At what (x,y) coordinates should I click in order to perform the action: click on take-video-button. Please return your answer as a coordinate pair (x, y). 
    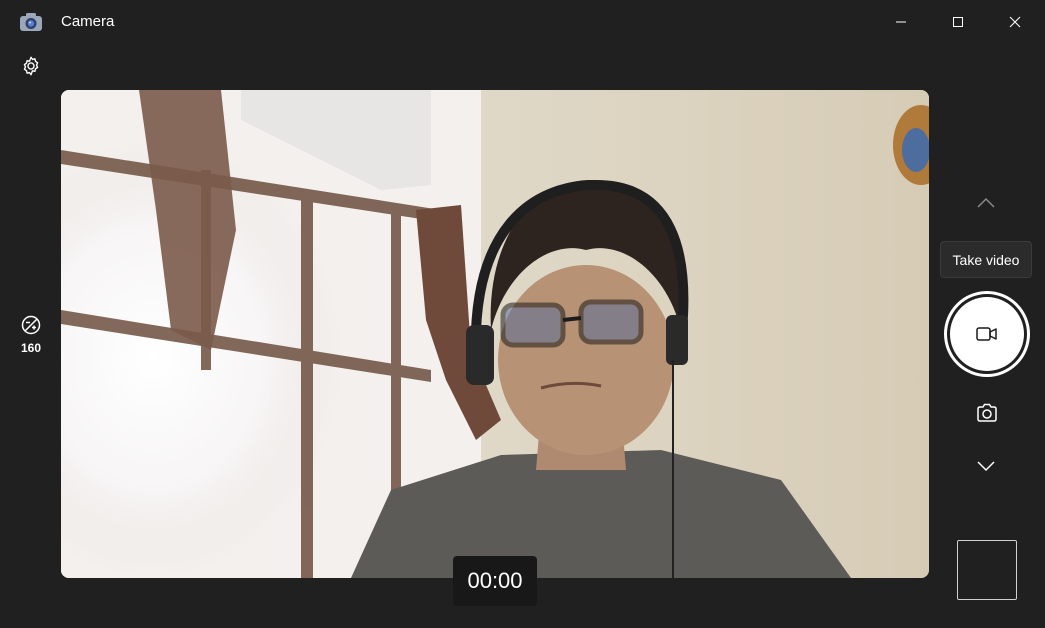
    Looking at the image, I should click on (987, 334).